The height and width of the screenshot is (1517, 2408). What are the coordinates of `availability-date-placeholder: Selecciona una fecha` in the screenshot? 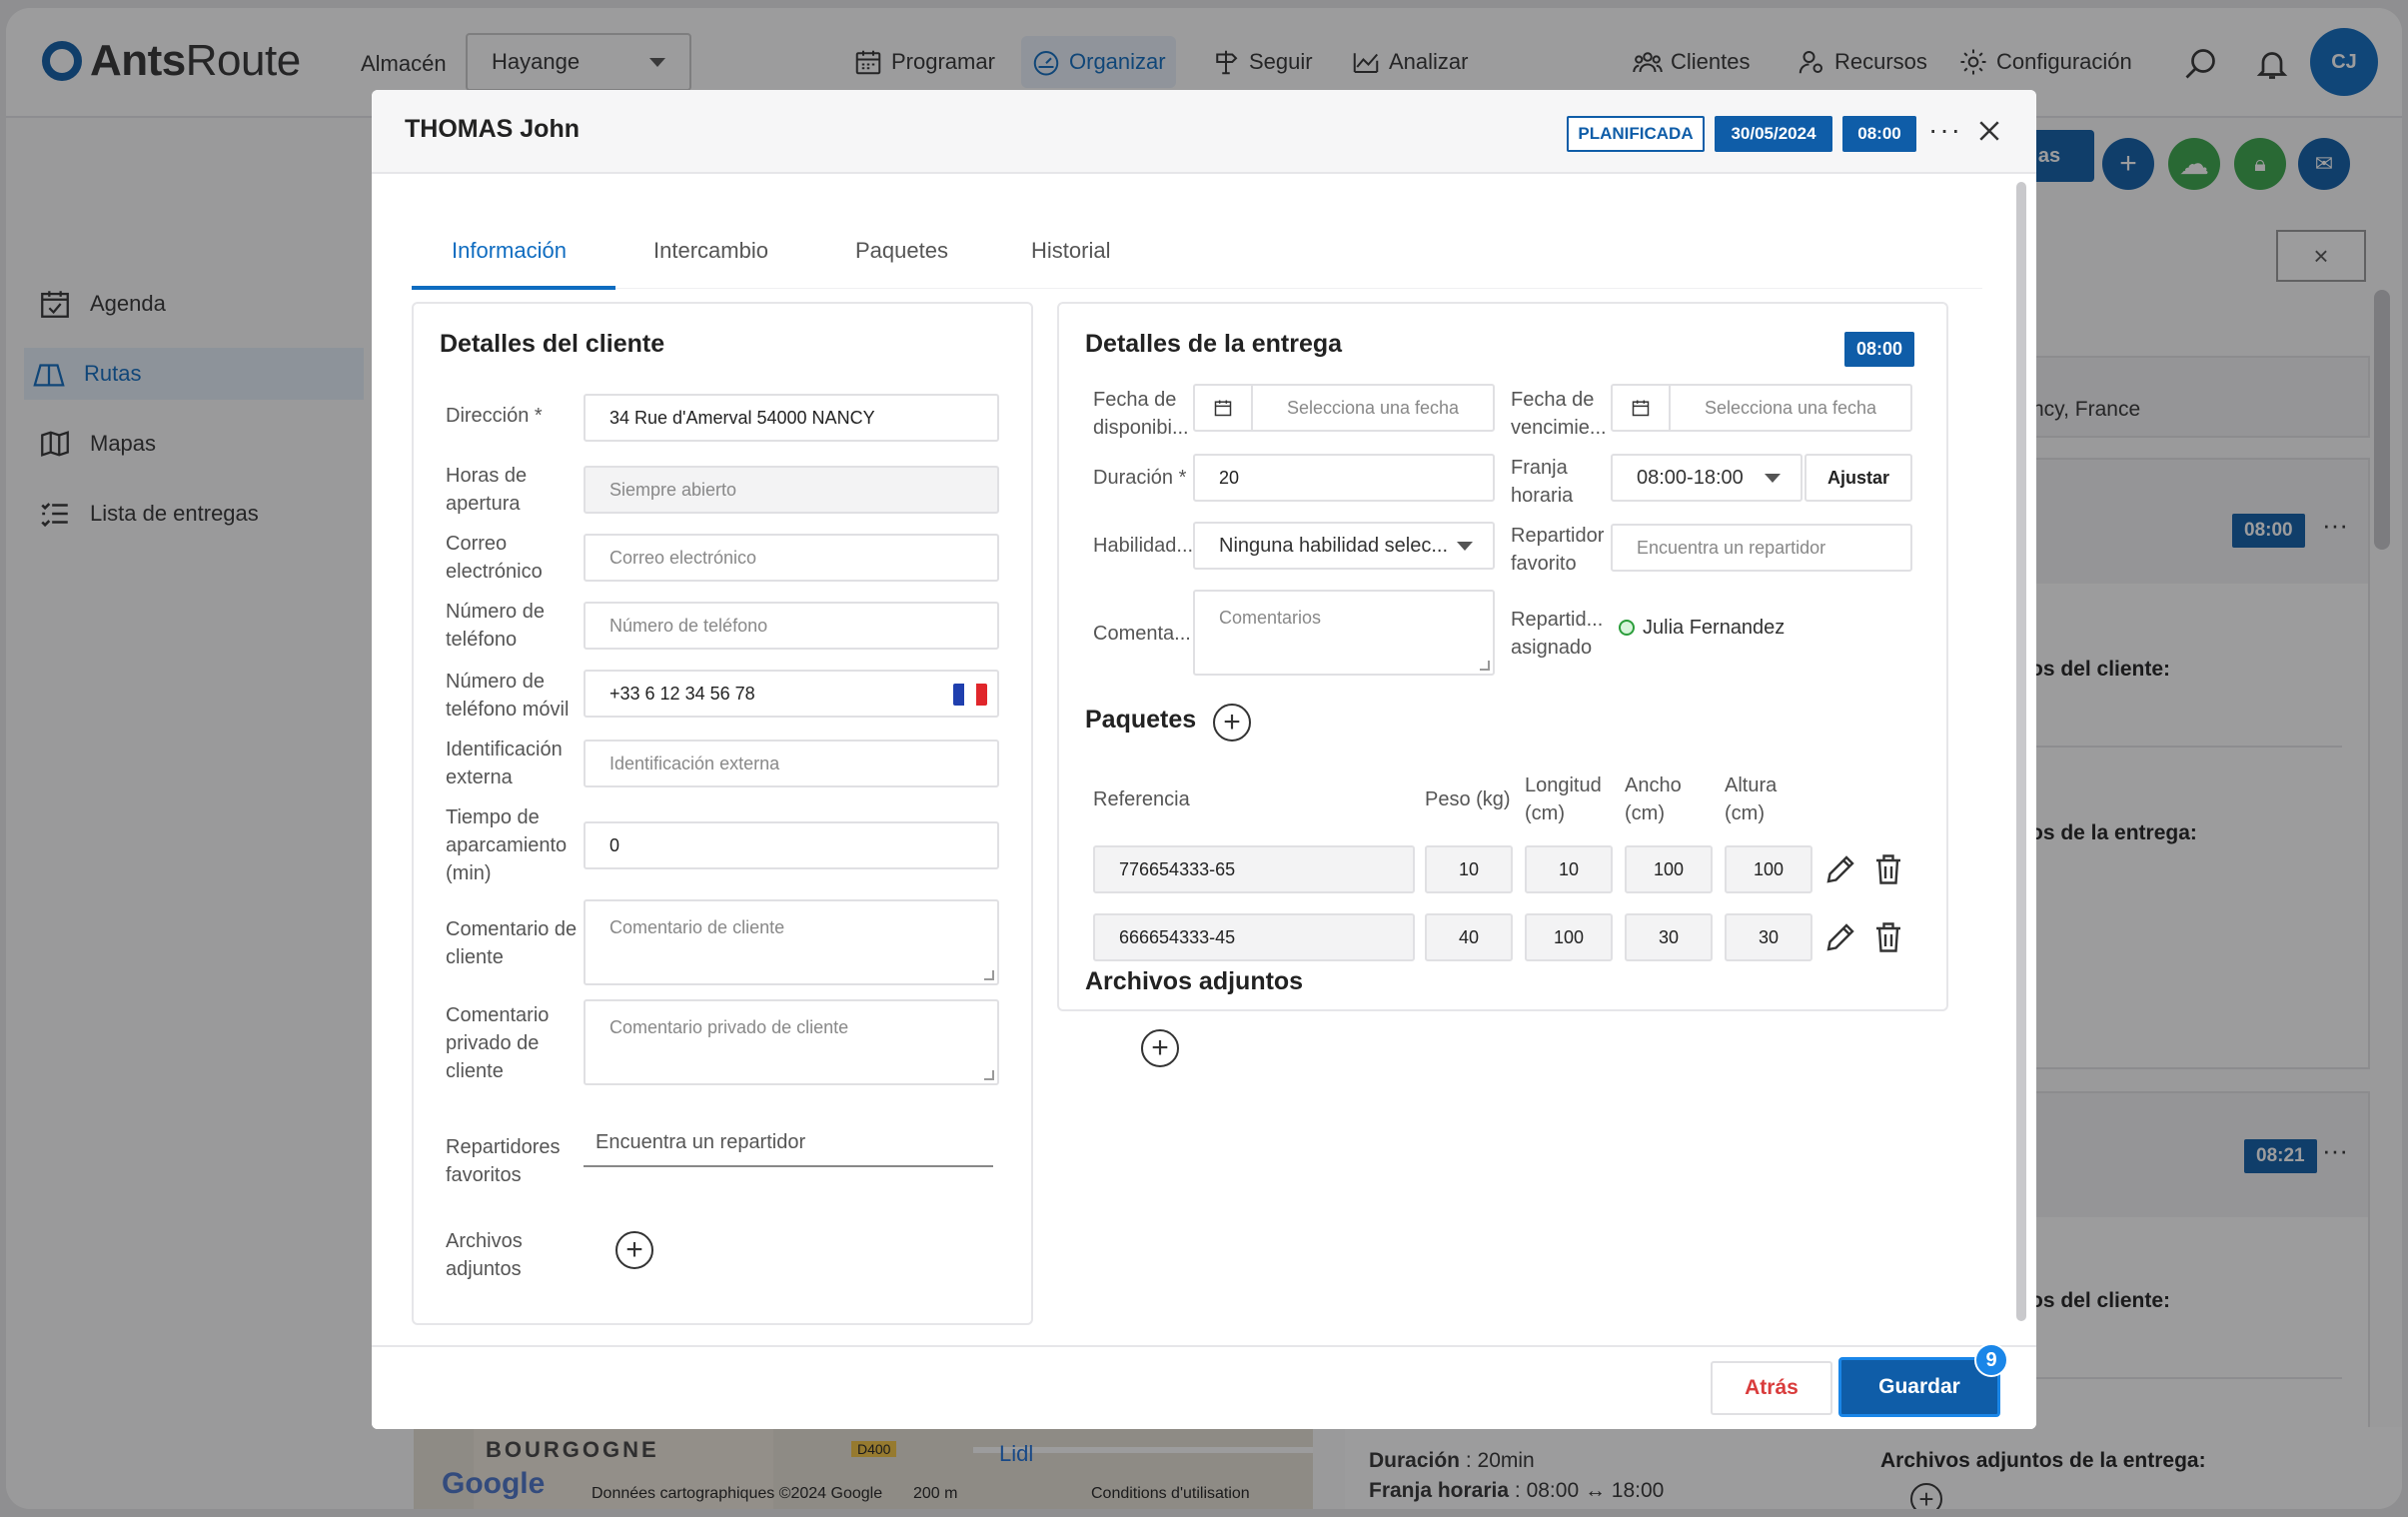 It's located at (1373, 407).